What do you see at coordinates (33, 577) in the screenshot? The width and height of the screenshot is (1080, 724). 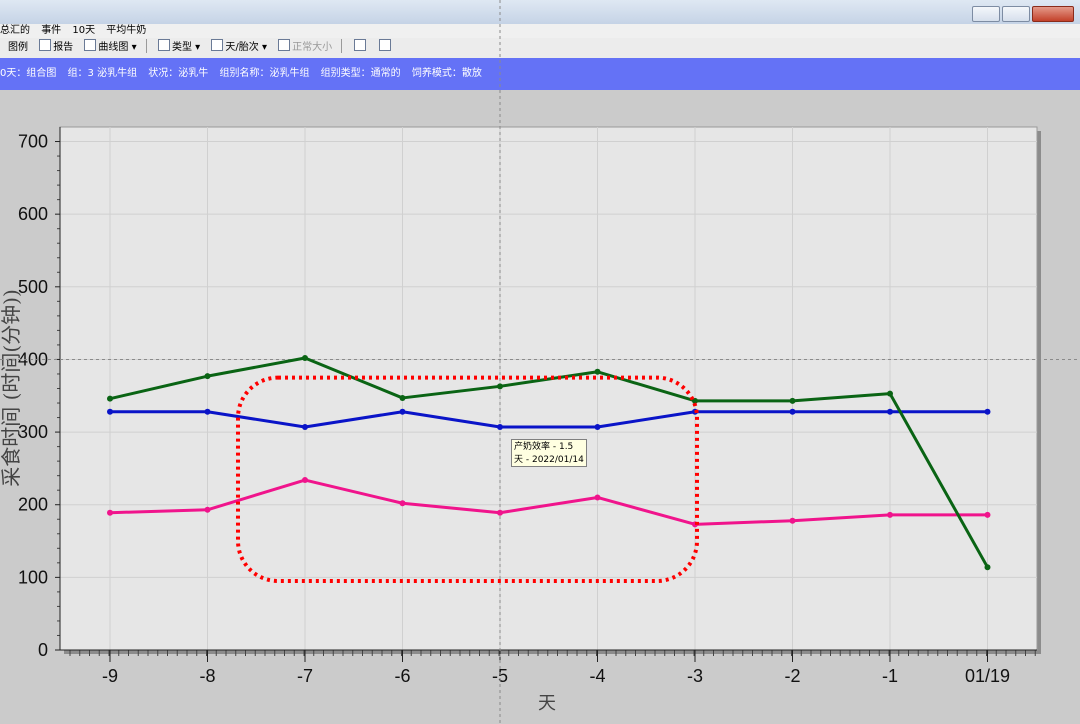 I see `y-tick-label: 100` at bounding box center [33, 577].